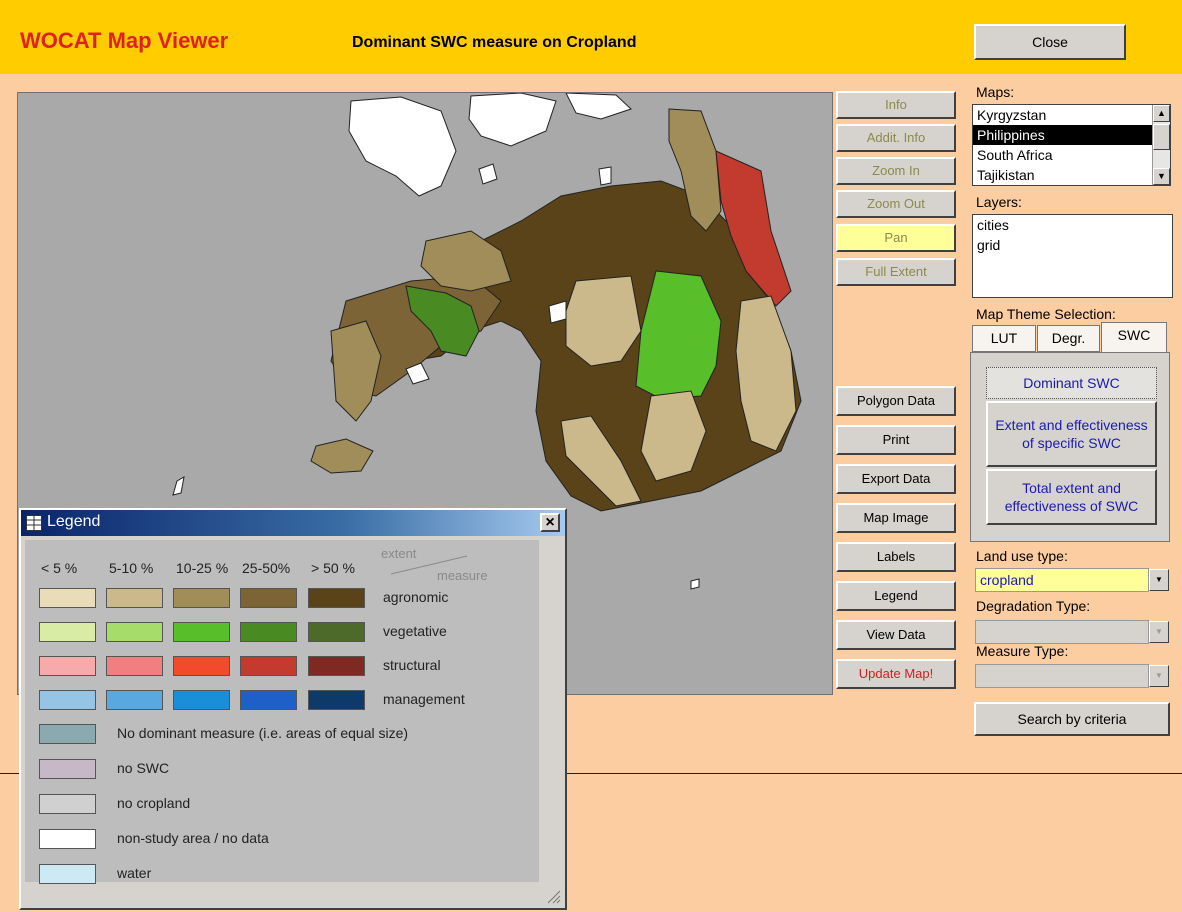  Describe the element at coordinates (896, 272) in the screenshot. I see `full-extent-button: Full Extent` at that location.